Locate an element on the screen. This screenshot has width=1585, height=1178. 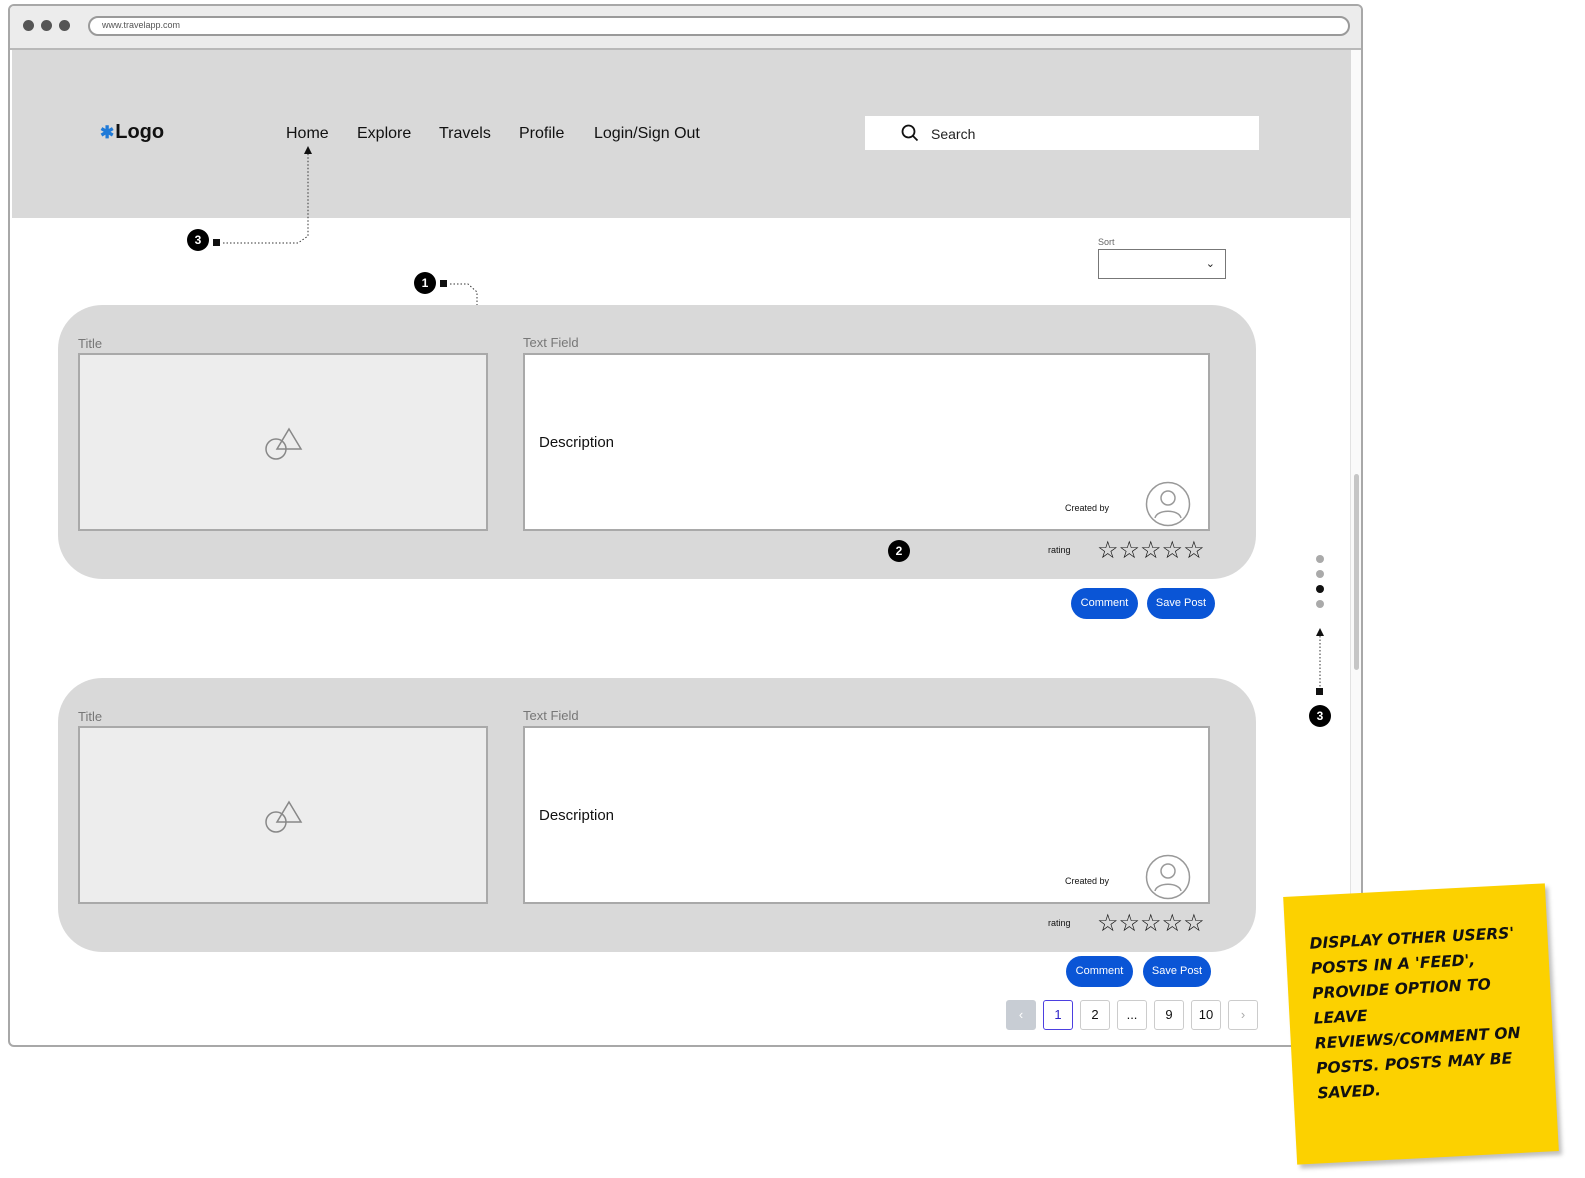
pagination-page-1: 1 is located at coordinates (1058, 1015).